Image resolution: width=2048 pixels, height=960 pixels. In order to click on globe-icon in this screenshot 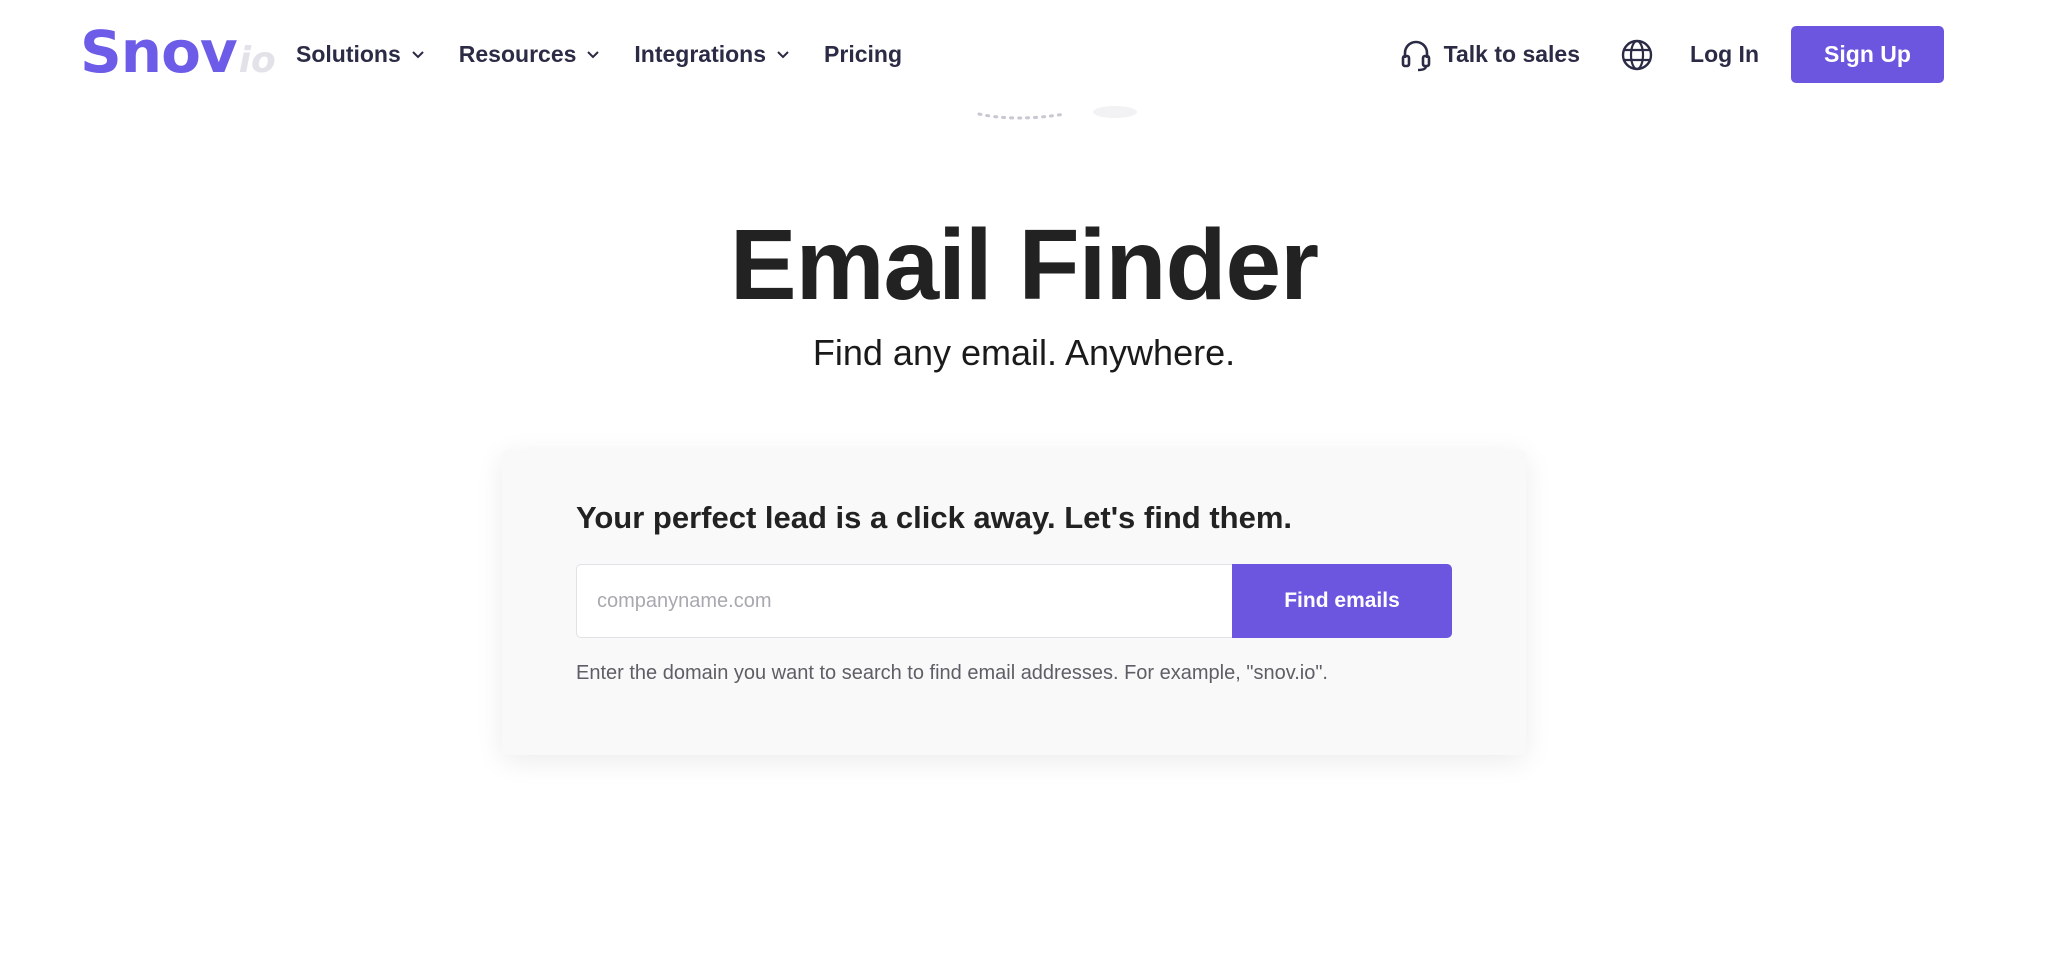, I will do `click(1637, 55)`.